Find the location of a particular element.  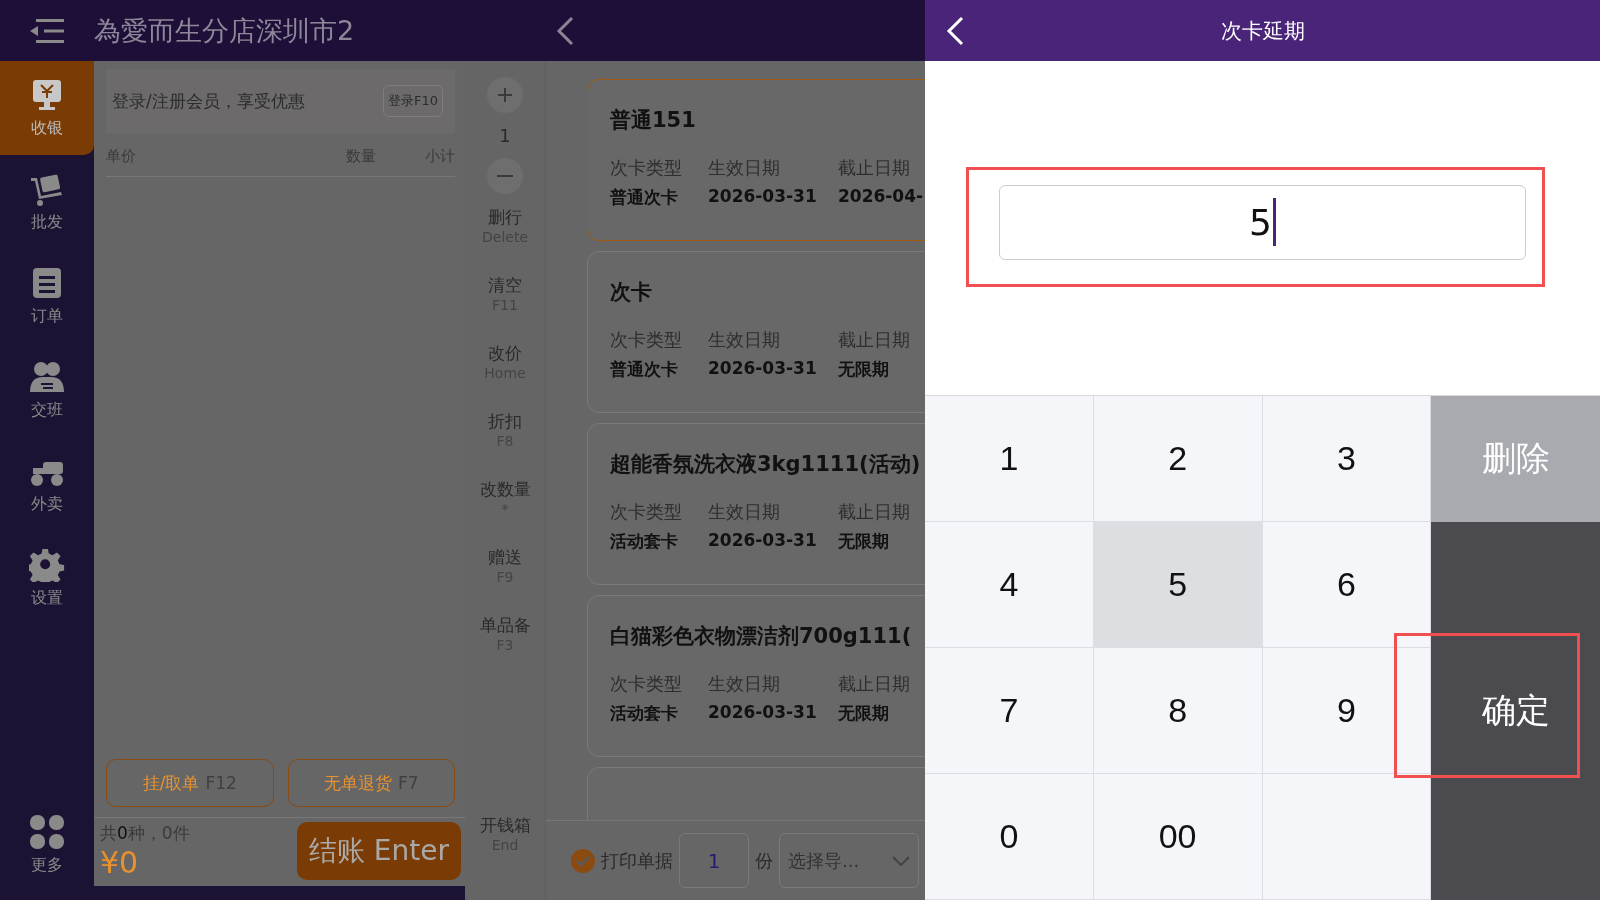

key-button: 2 is located at coordinates (1178, 459).